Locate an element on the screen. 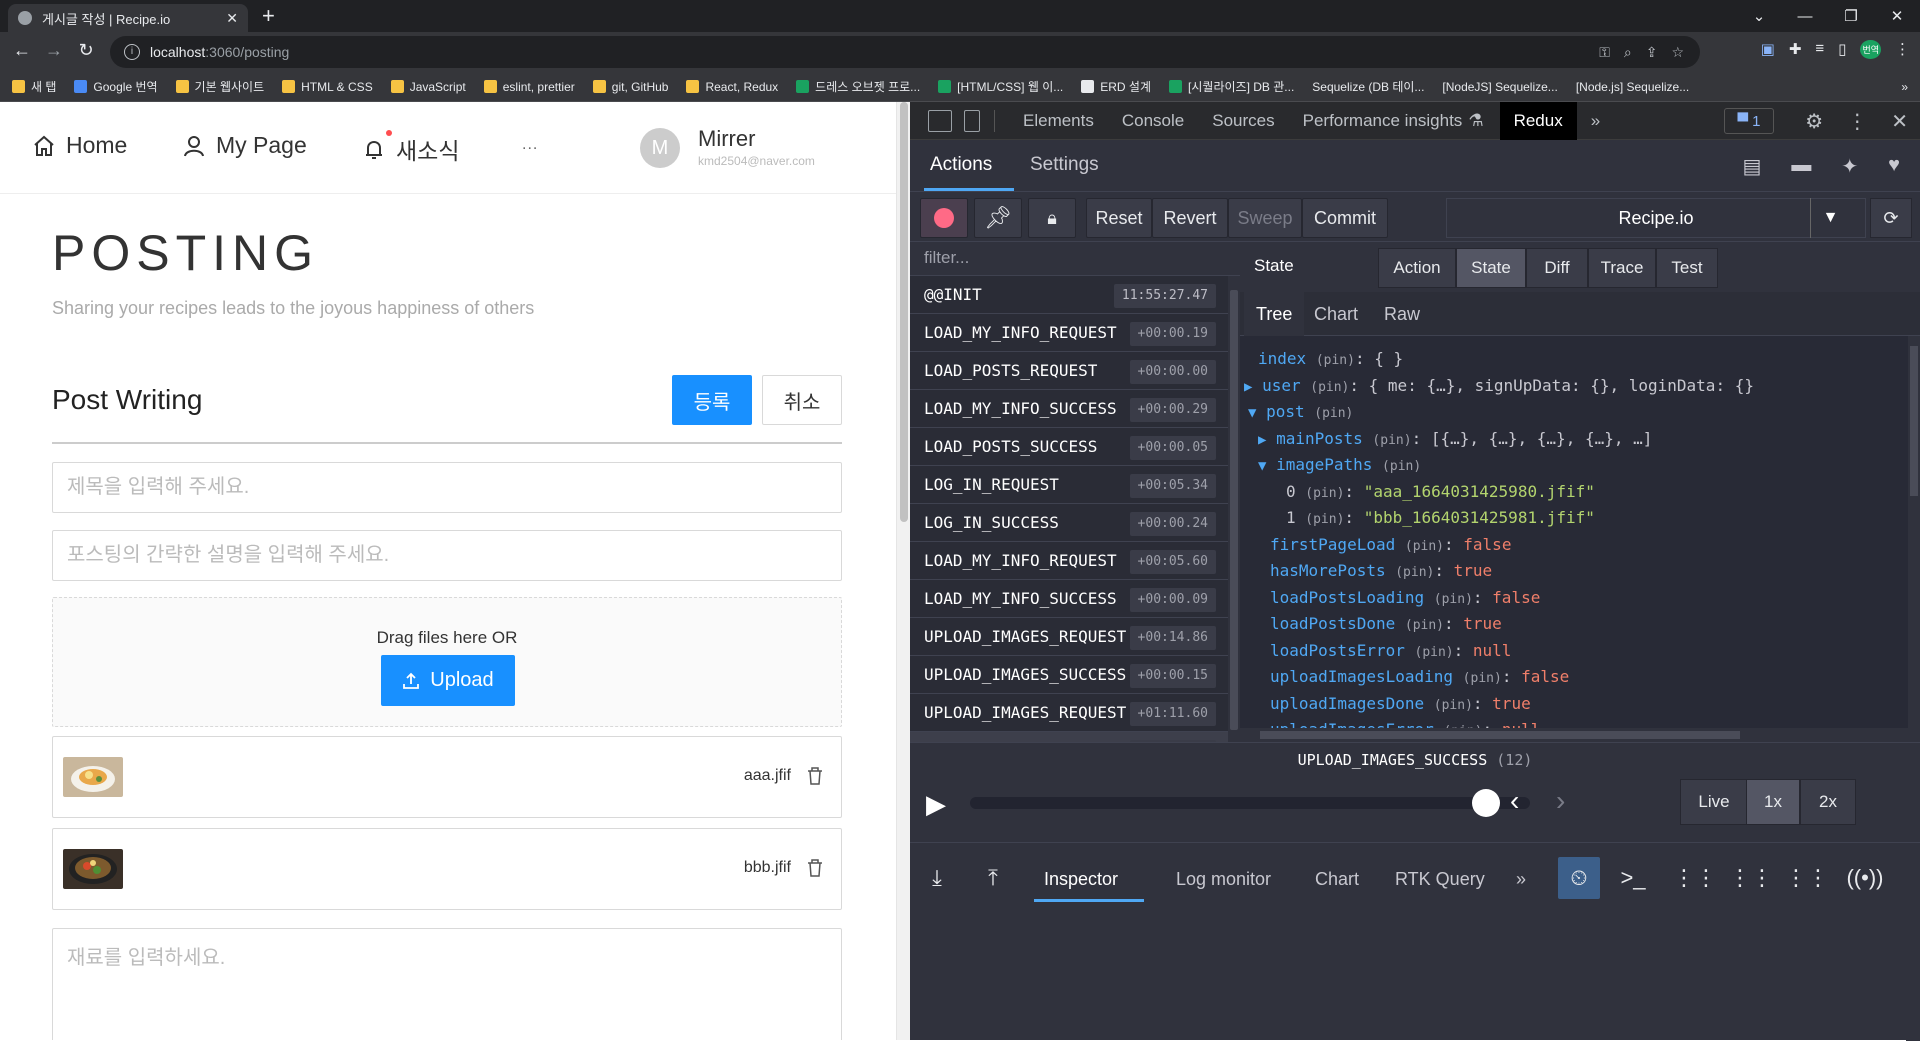  commit-button: Commit is located at coordinates (1345, 218).